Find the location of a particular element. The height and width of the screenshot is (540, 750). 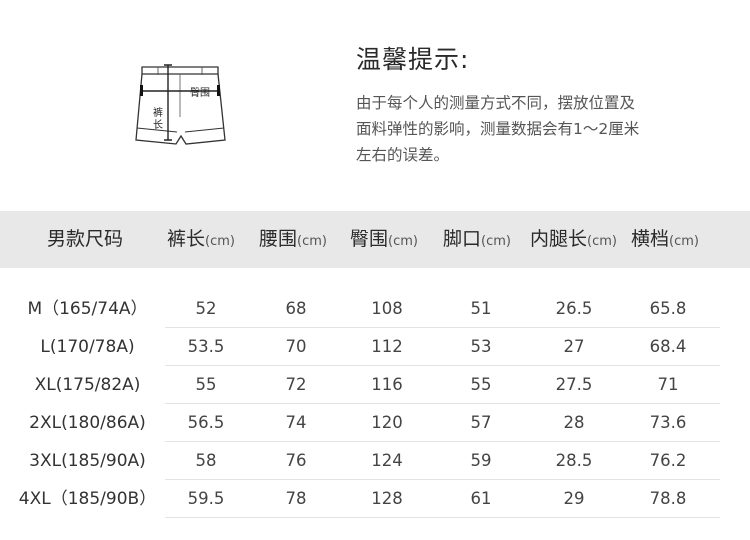

cell-leg-opening: 57 is located at coordinates (481, 422).